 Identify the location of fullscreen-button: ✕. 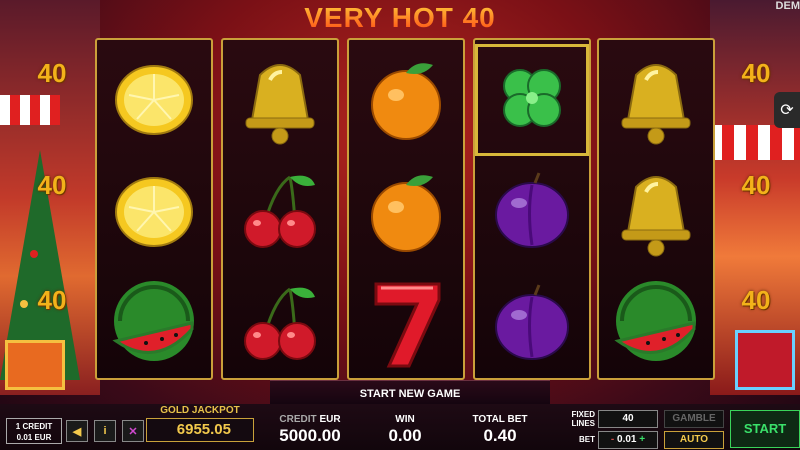
(133, 431).